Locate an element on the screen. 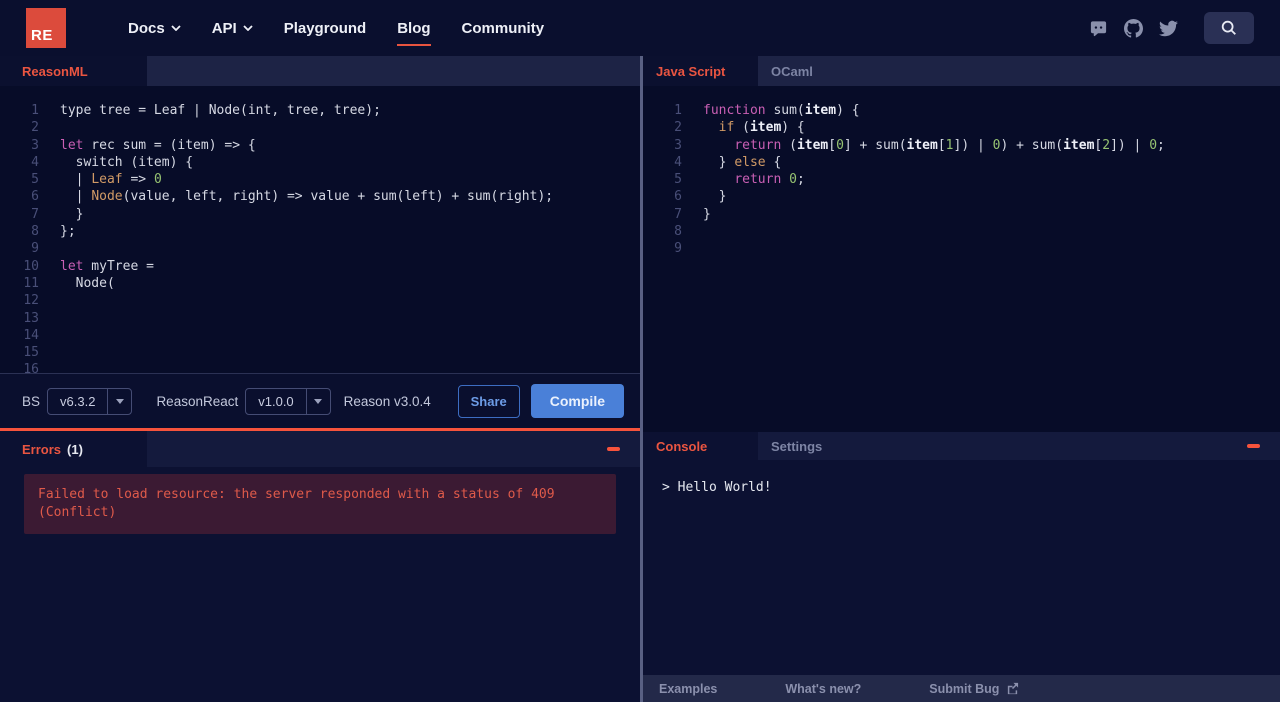 This screenshot has width=1280, height=702. share-button: Share is located at coordinates (488, 401).